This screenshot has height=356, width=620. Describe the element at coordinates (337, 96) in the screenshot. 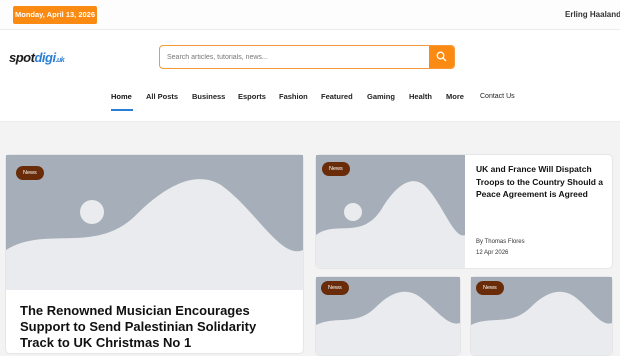

I see `nav-item-featured: Featured` at that location.